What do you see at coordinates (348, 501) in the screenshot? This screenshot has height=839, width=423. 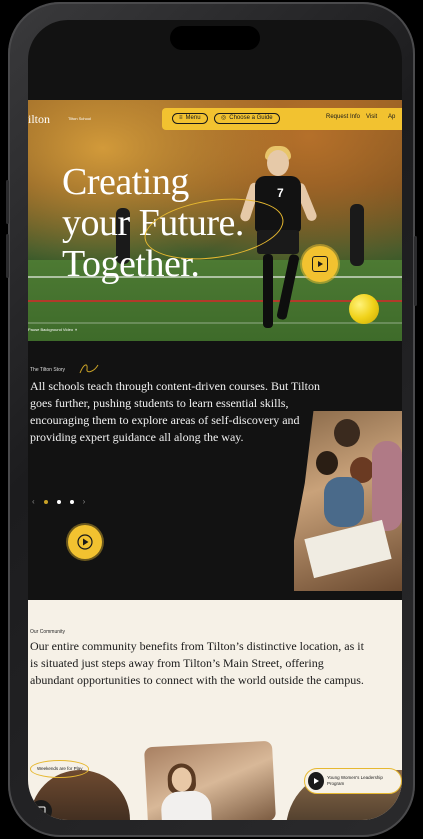 I see `students-photo` at bounding box center [348, 501].